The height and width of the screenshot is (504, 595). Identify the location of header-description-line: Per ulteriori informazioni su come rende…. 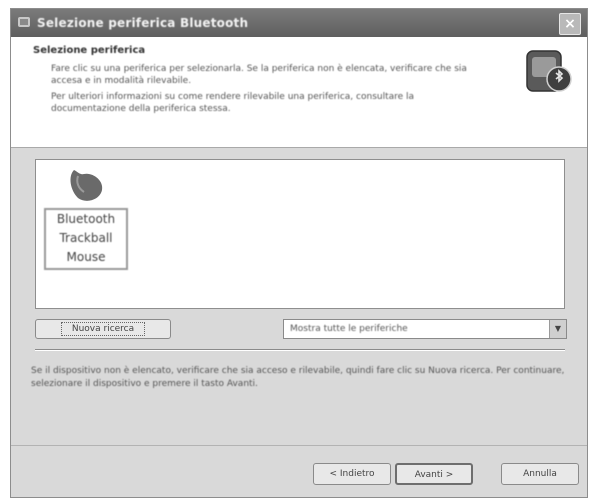
(233, 103).